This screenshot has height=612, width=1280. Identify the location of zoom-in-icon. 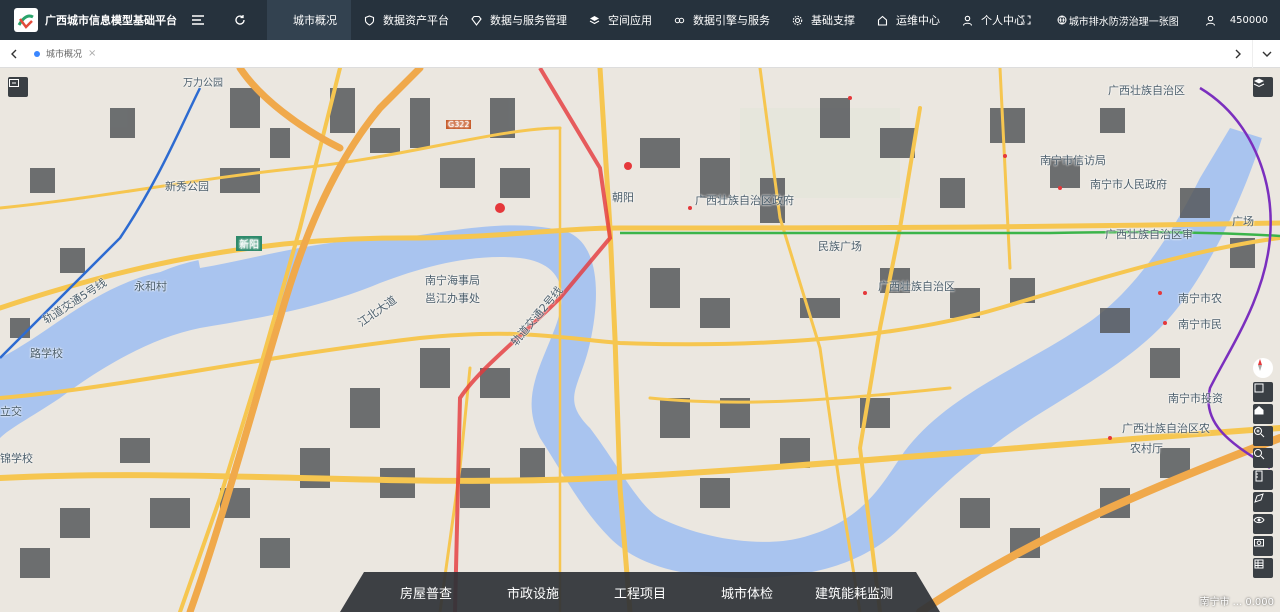
(1259, 432).